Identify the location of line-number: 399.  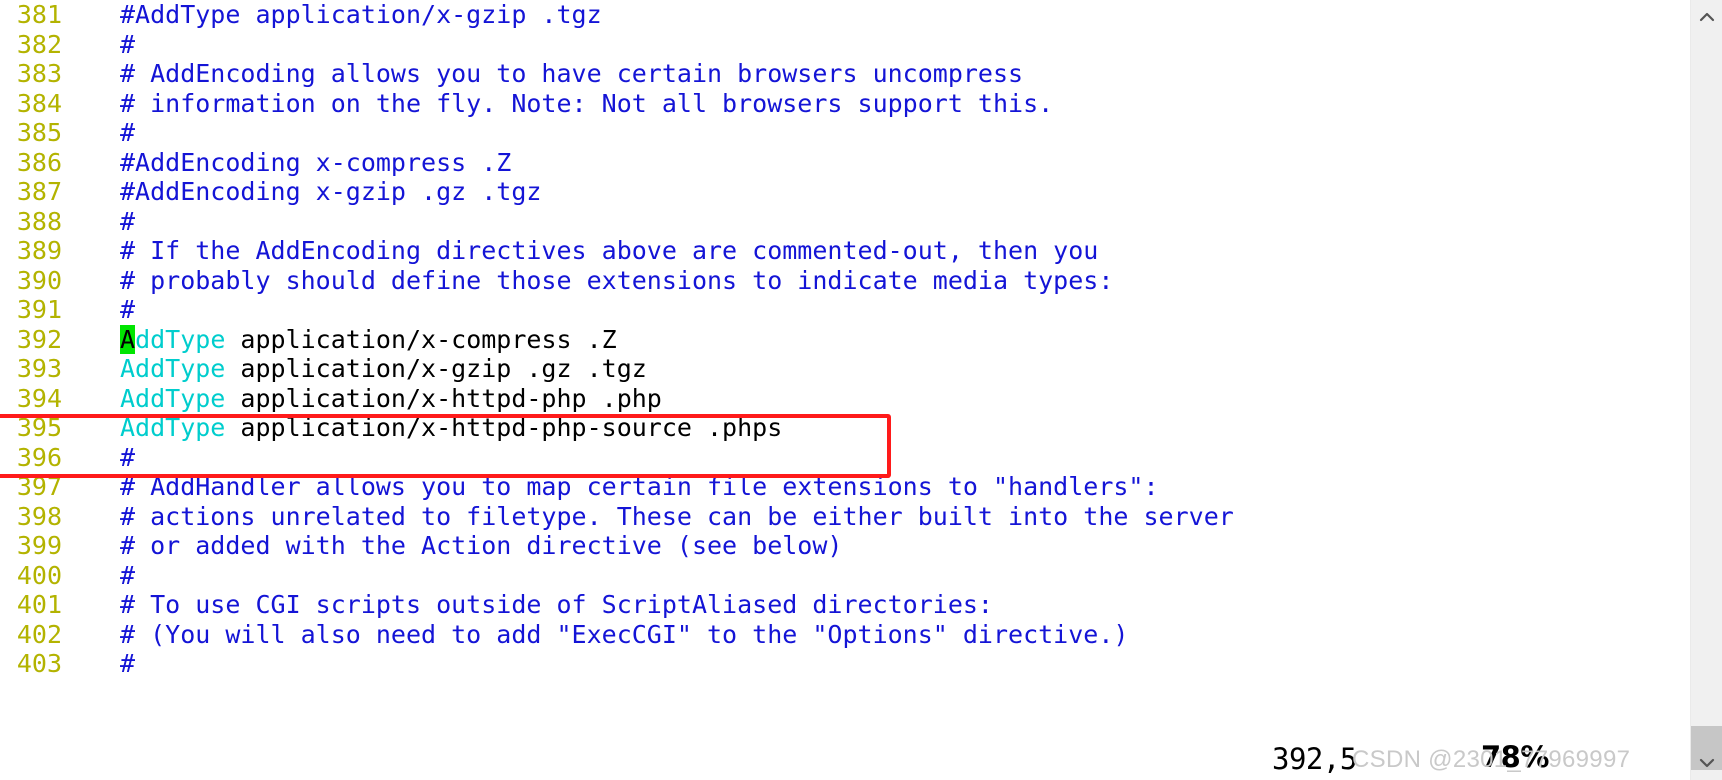
(39, 545).